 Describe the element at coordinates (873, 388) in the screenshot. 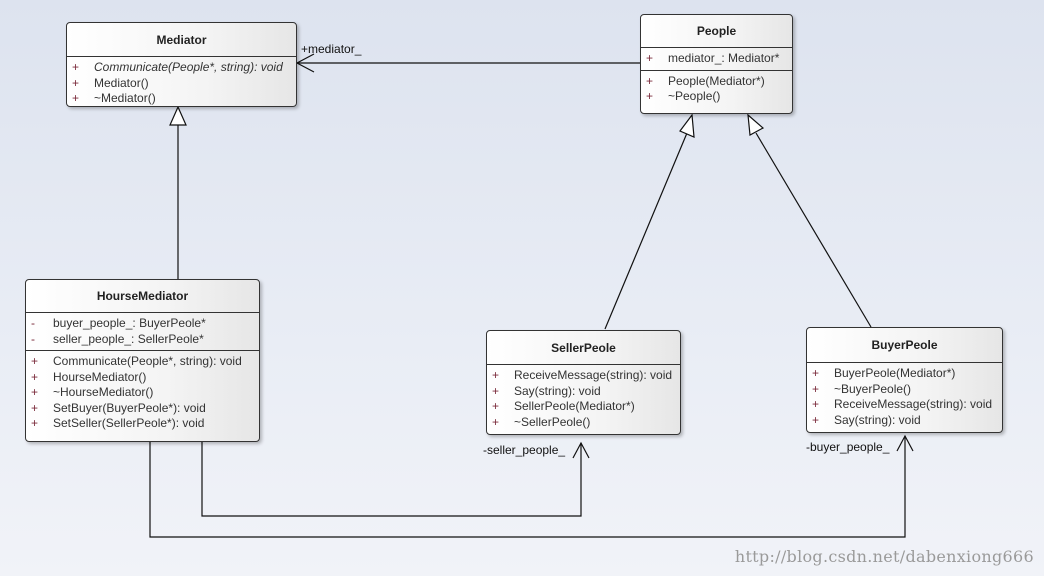

I see `member-signature: ~BuyerPeole()` at that location.